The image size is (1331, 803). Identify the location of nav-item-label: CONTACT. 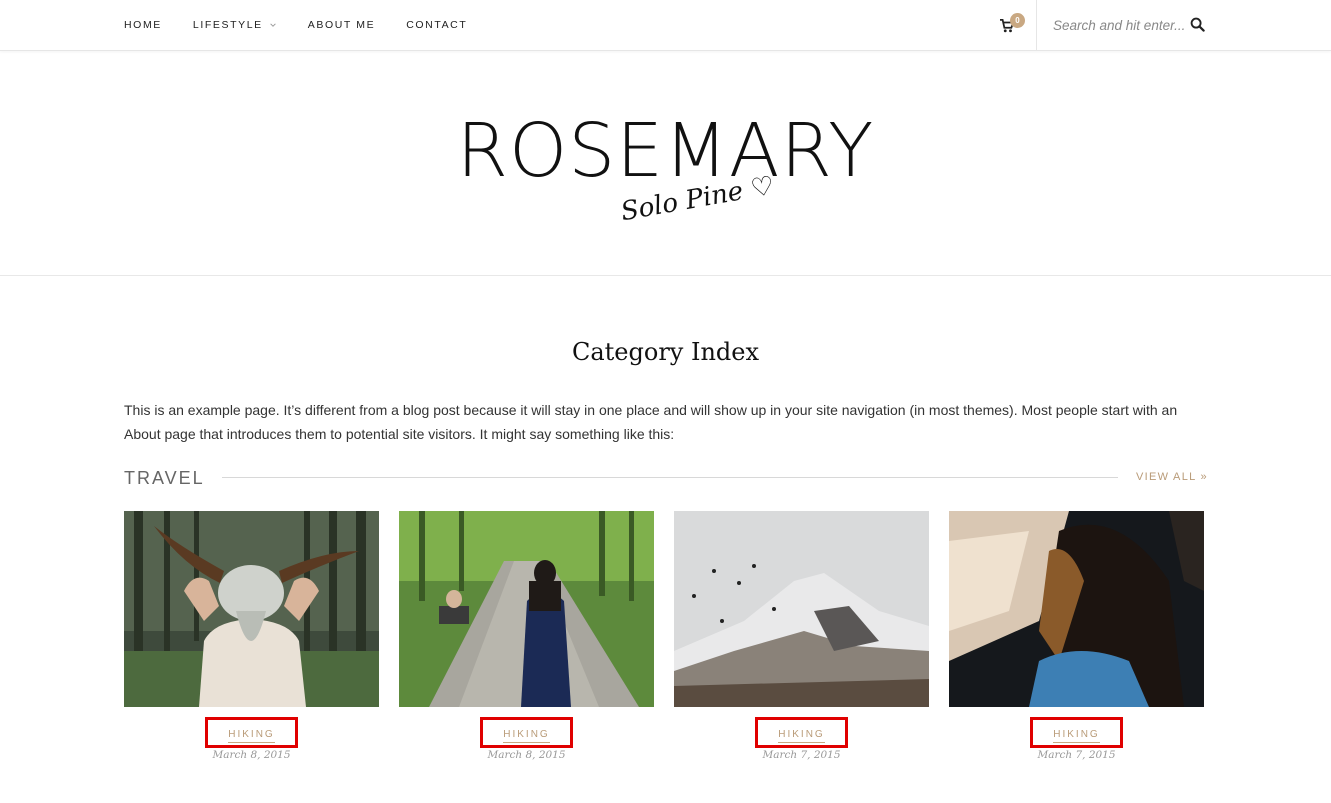
(437, 25).